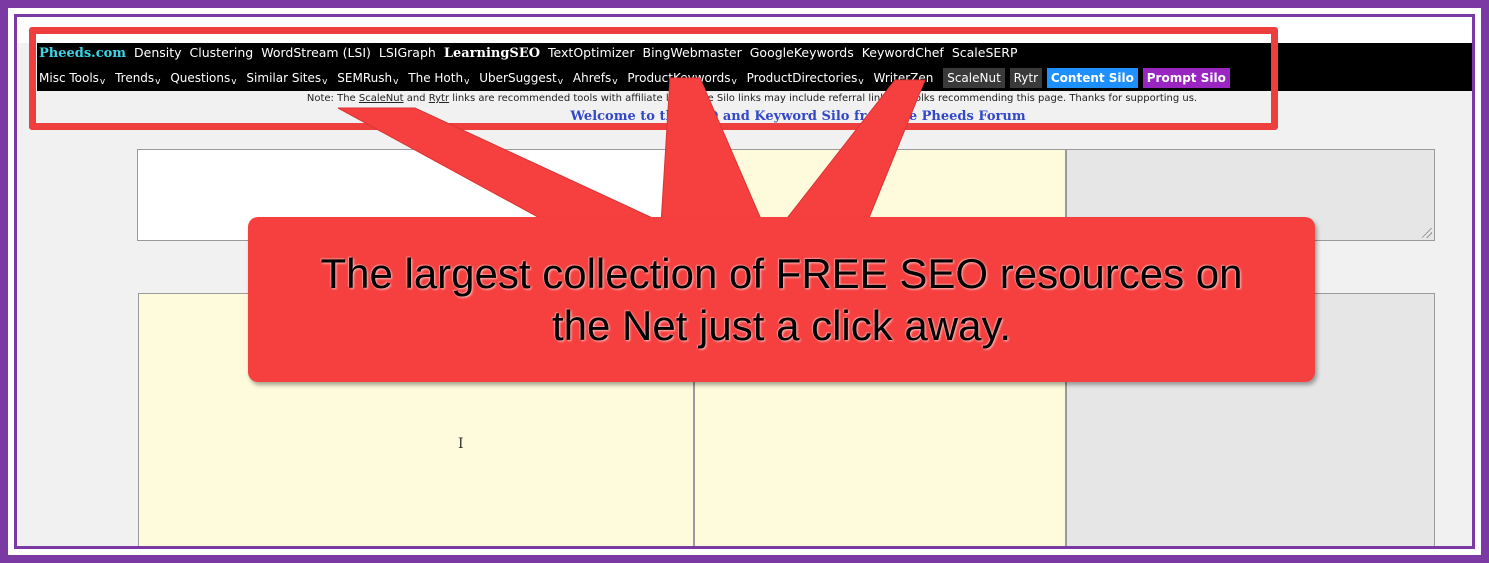  Describe the element at coordinates (847, 160) in the screenshot. I see `callout-pointer-right` at that location.